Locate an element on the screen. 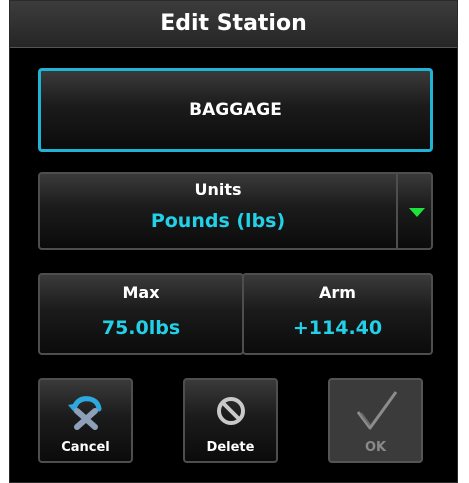 This screenshot has width=469, height=483. arm-button: Arm +114.40 is located at coordinates (337, 314).